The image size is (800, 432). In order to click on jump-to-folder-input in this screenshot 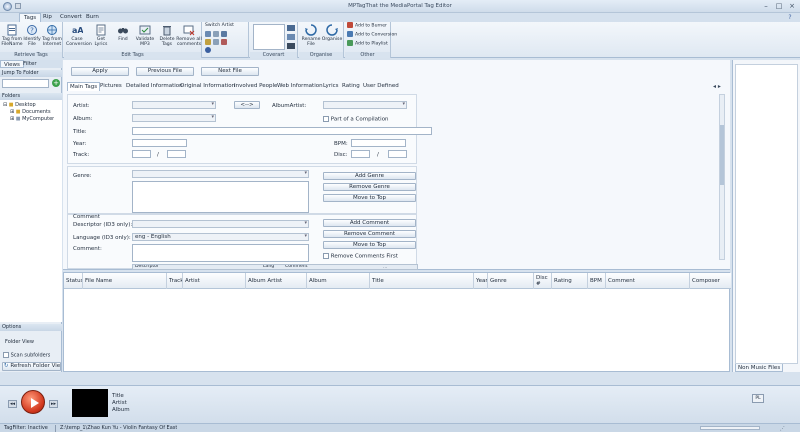, I will do `click(25, 83)`.